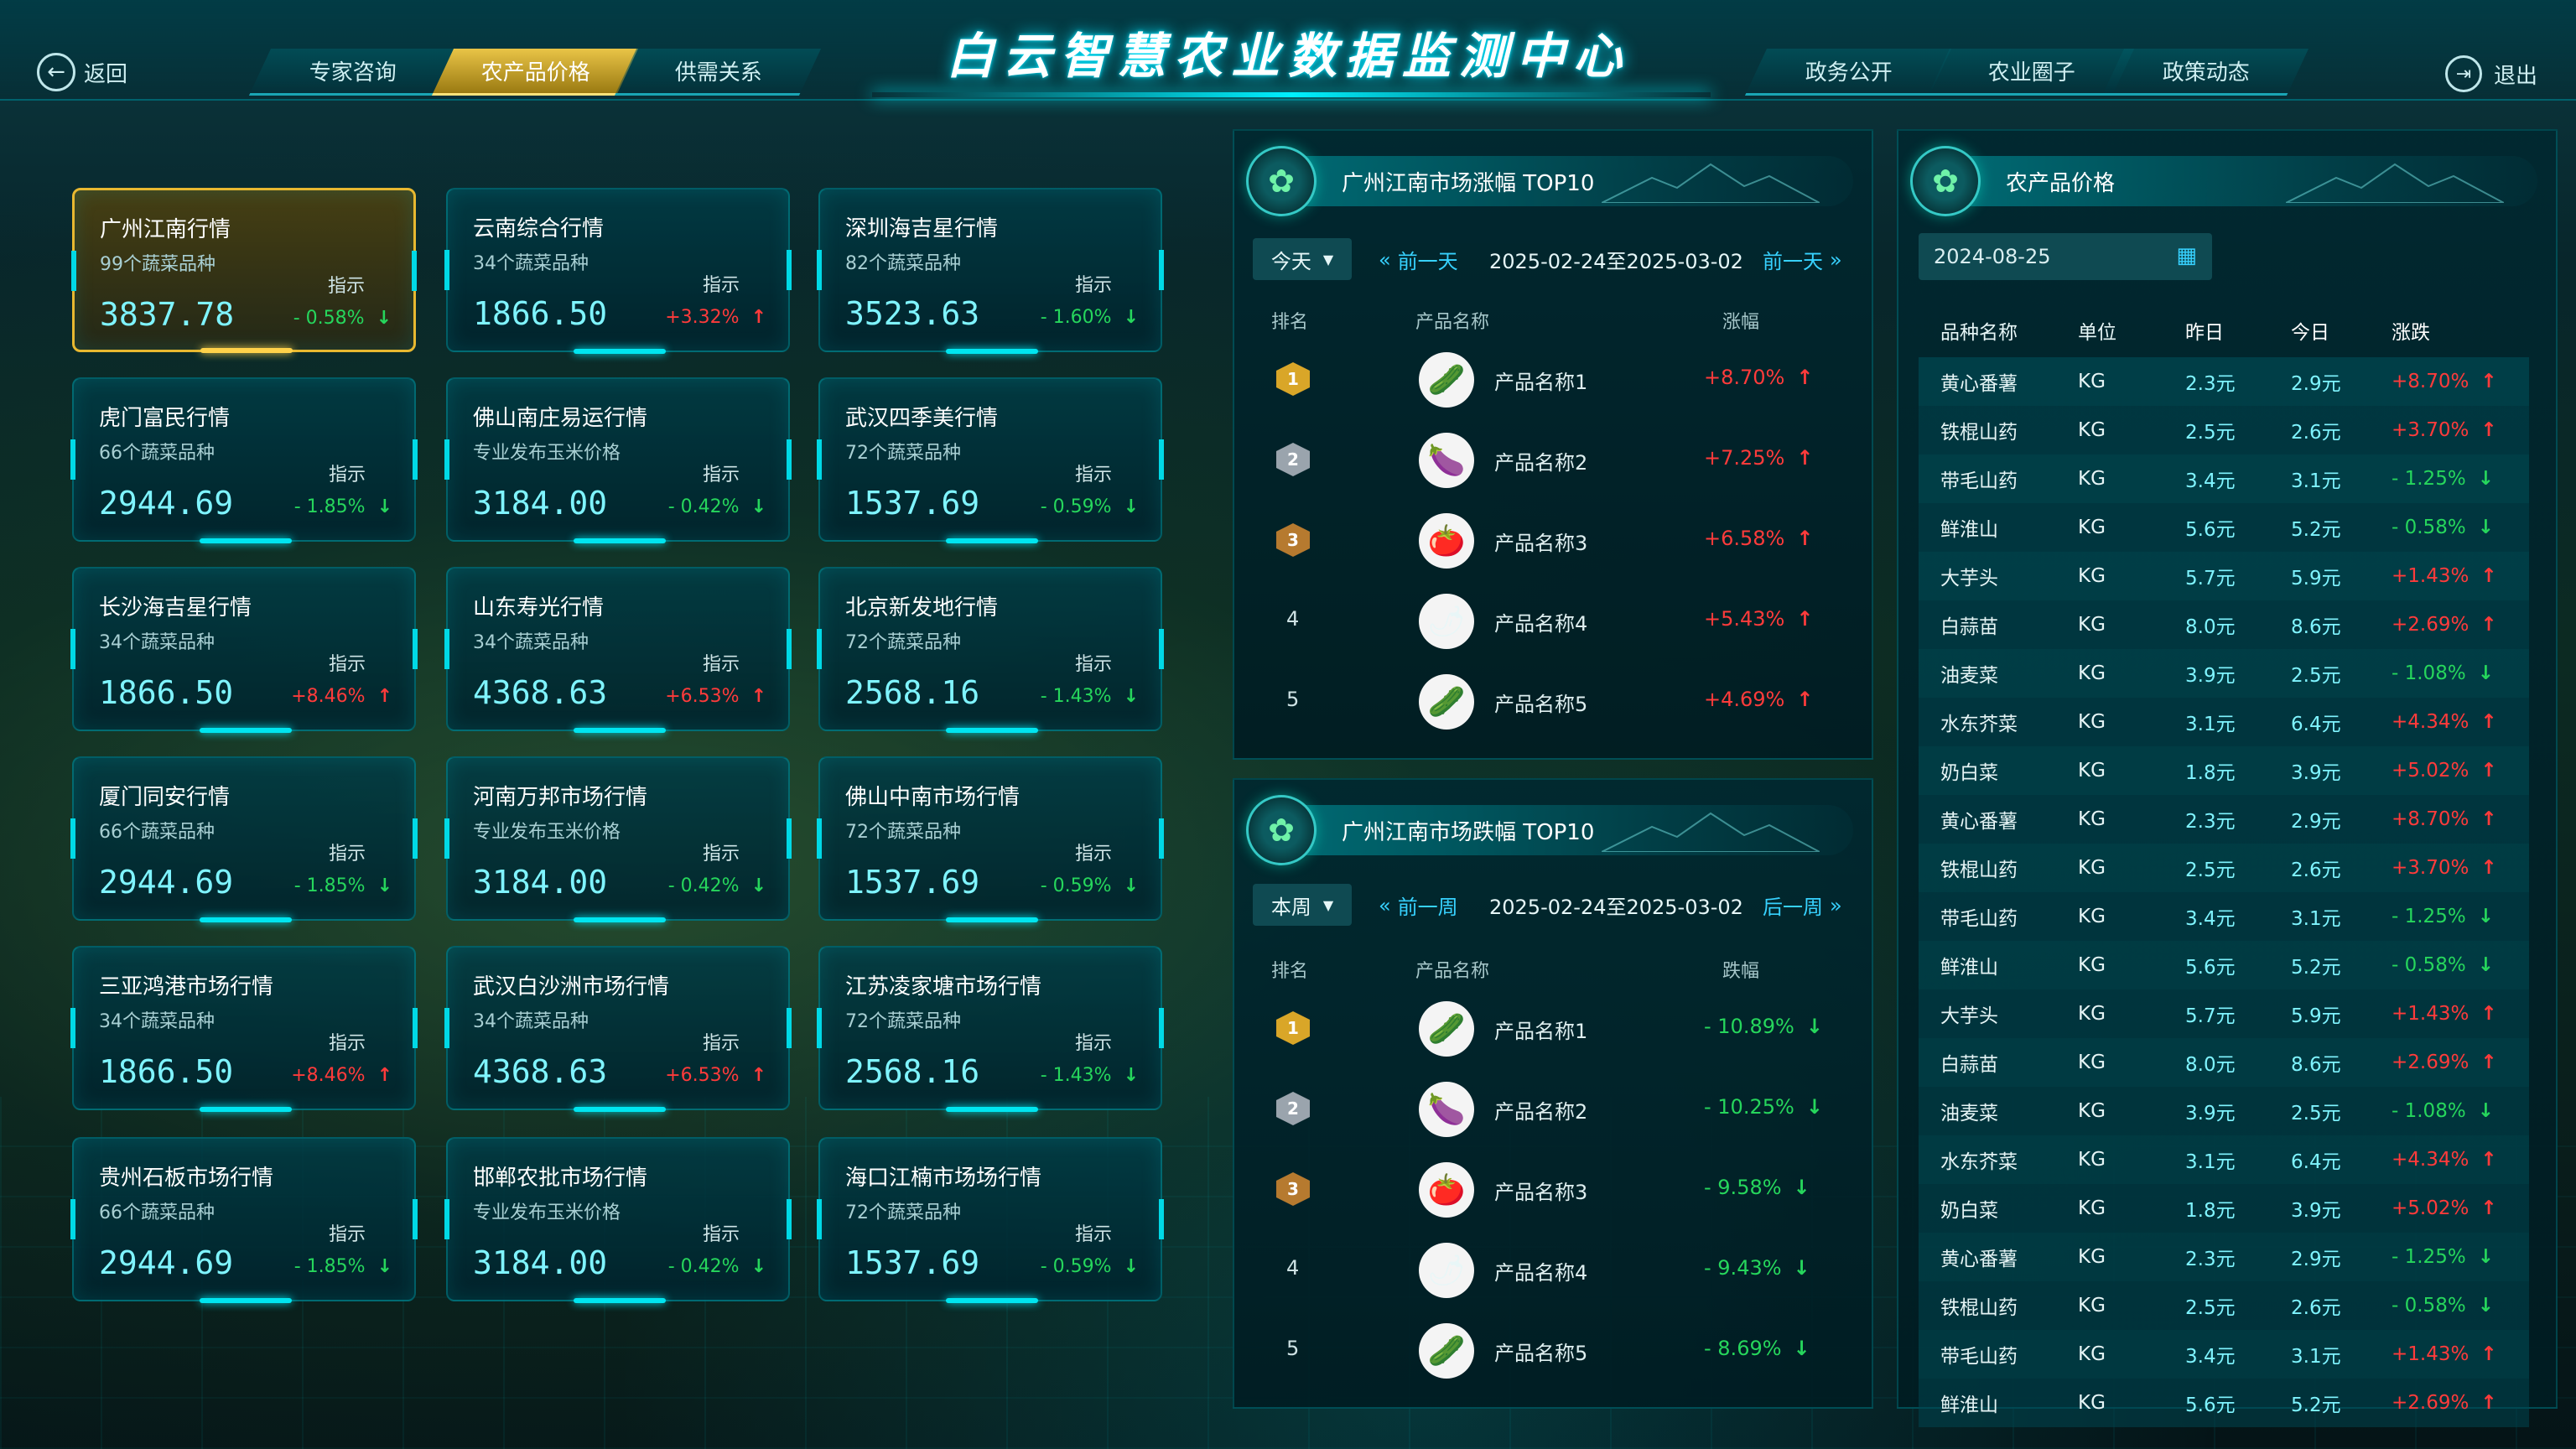  I want to click on prev-day-link: « 前一天, so click(1418, 259).